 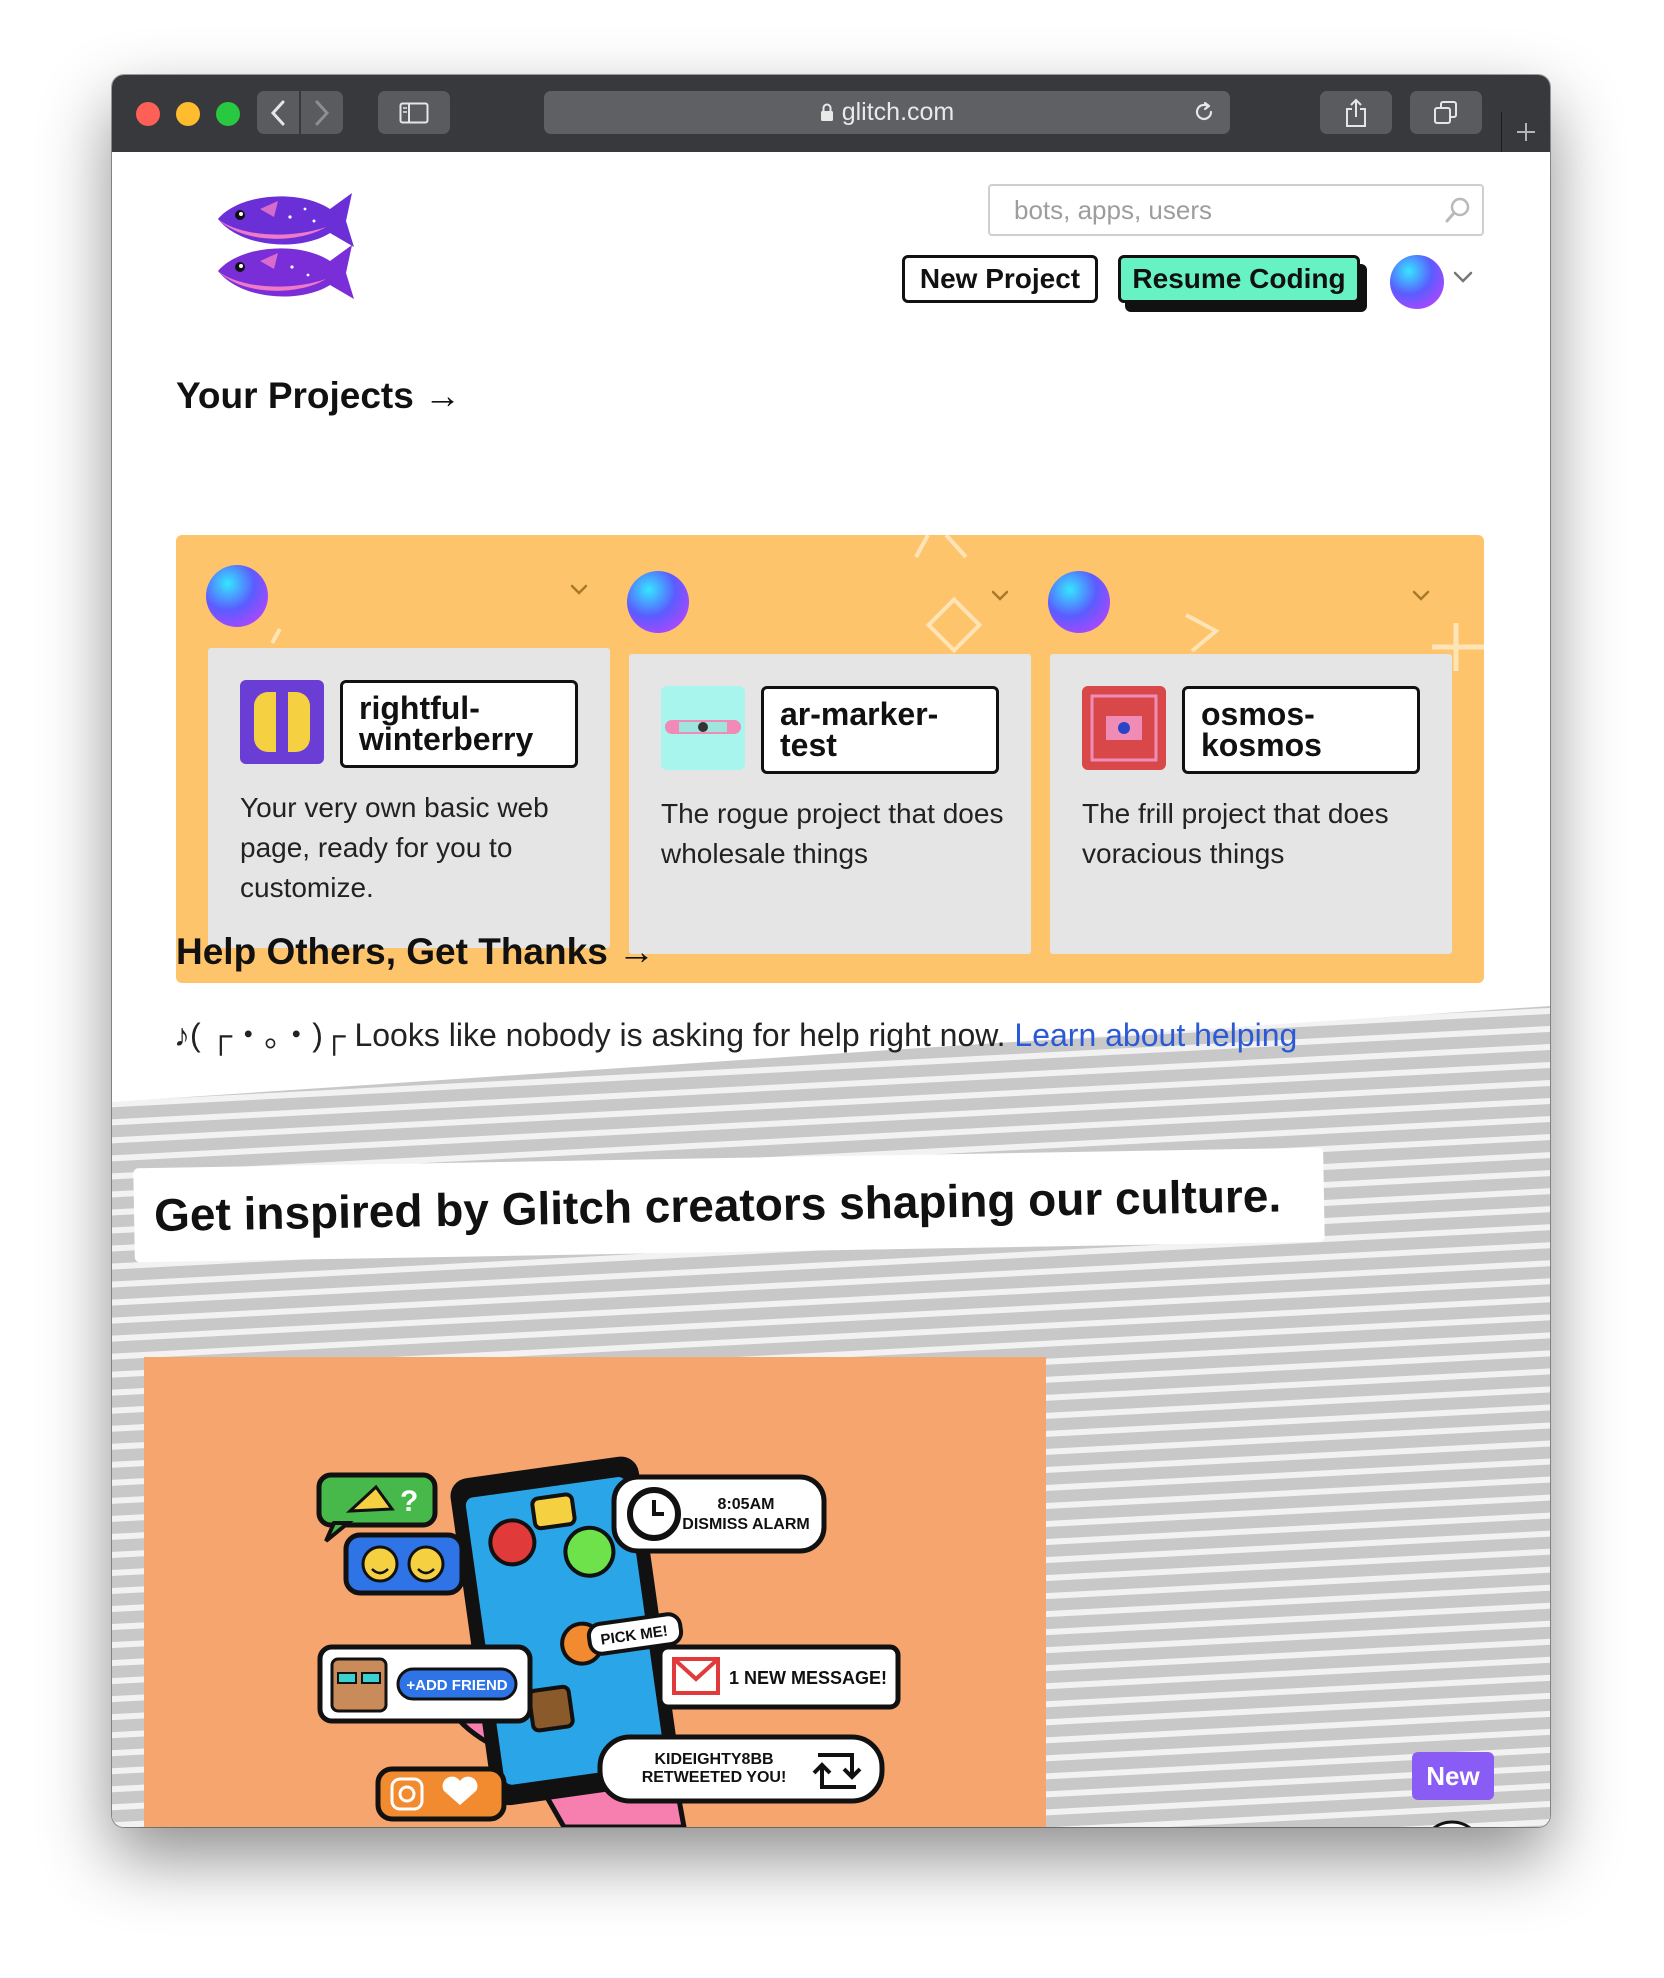 What do you see at coordinates (746, 1504) in the screenshot?
I see `alarm-time: 8:05AM` at bounding box center [746, 1504].